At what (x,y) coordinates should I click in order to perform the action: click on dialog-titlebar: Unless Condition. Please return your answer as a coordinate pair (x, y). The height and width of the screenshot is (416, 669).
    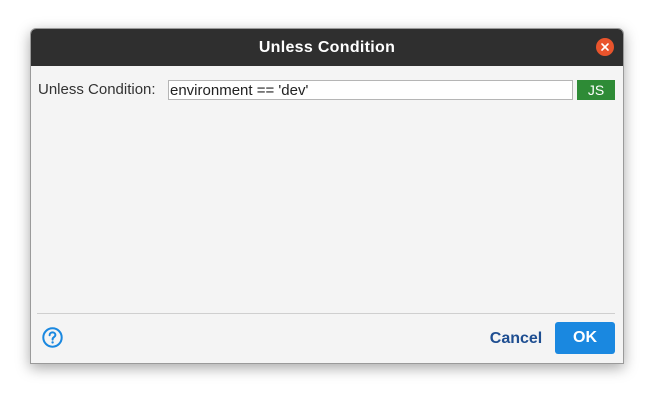
    Looking at the image, I should click on (327, 47).